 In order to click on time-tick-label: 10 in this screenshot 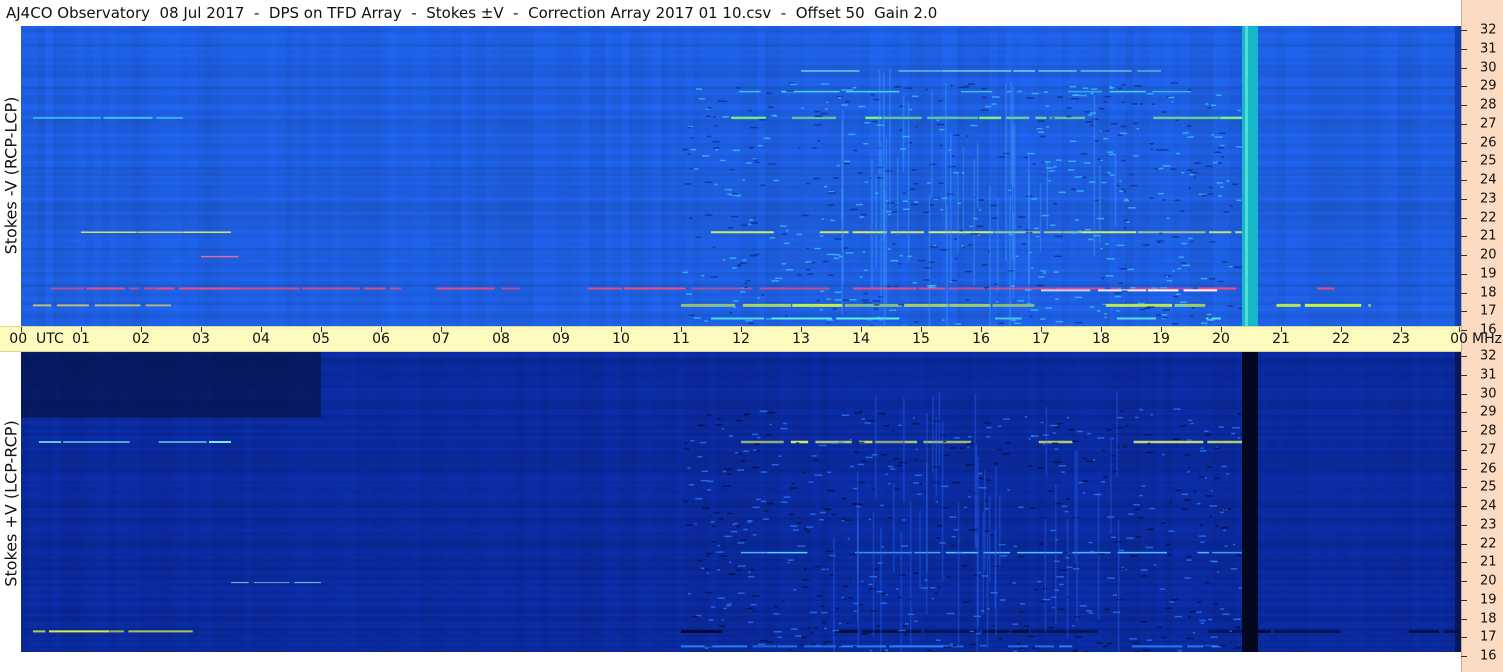, I will do `click(621, 339)`.